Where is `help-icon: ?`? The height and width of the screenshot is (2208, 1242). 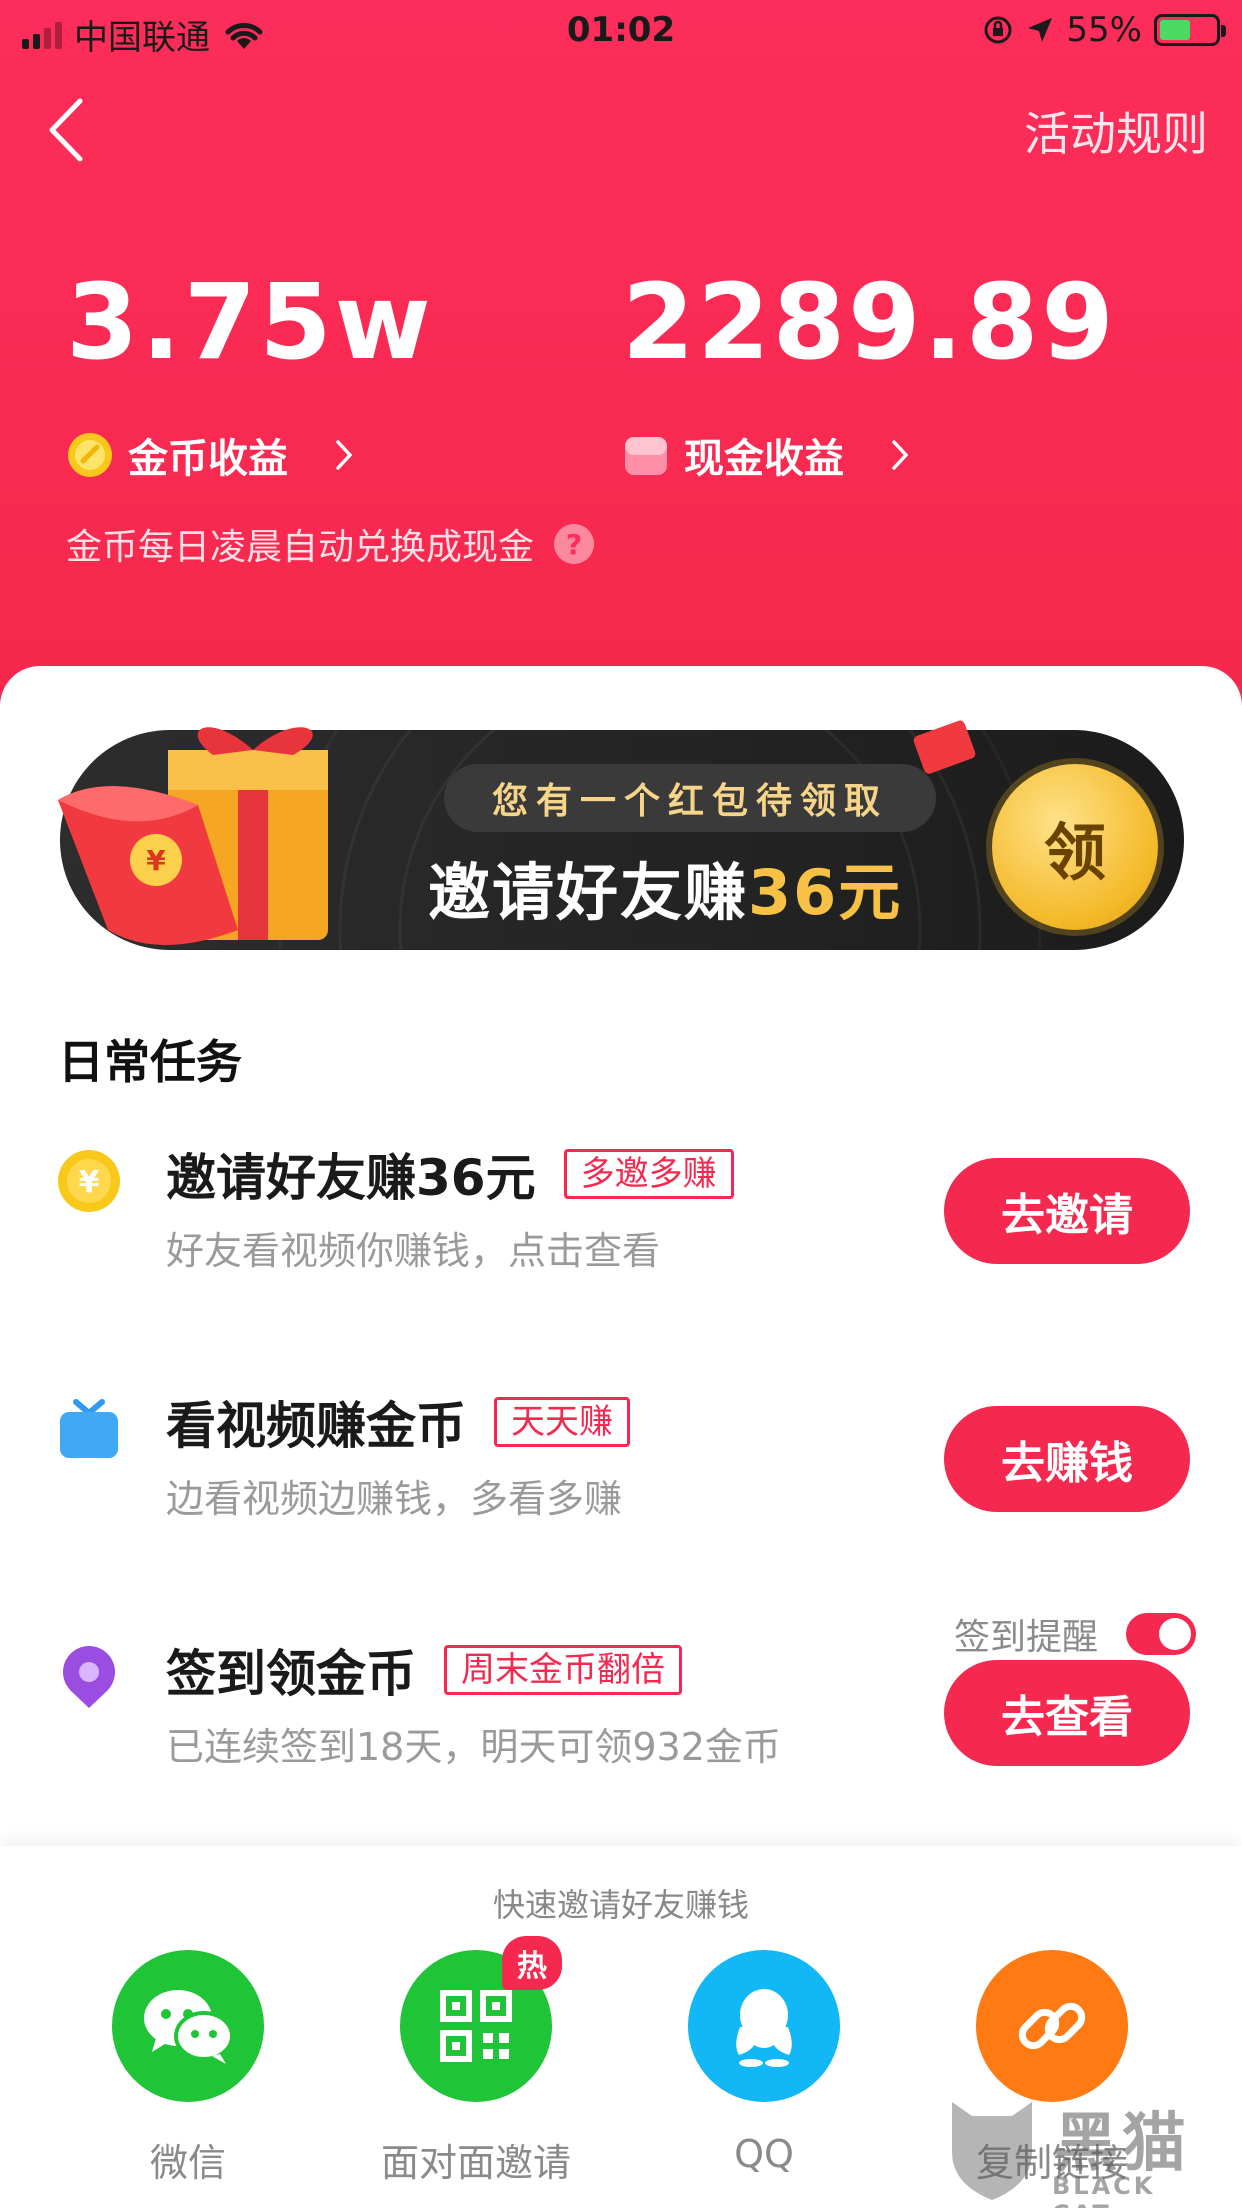 help-icon: ? is located at coordinates (574, 544).